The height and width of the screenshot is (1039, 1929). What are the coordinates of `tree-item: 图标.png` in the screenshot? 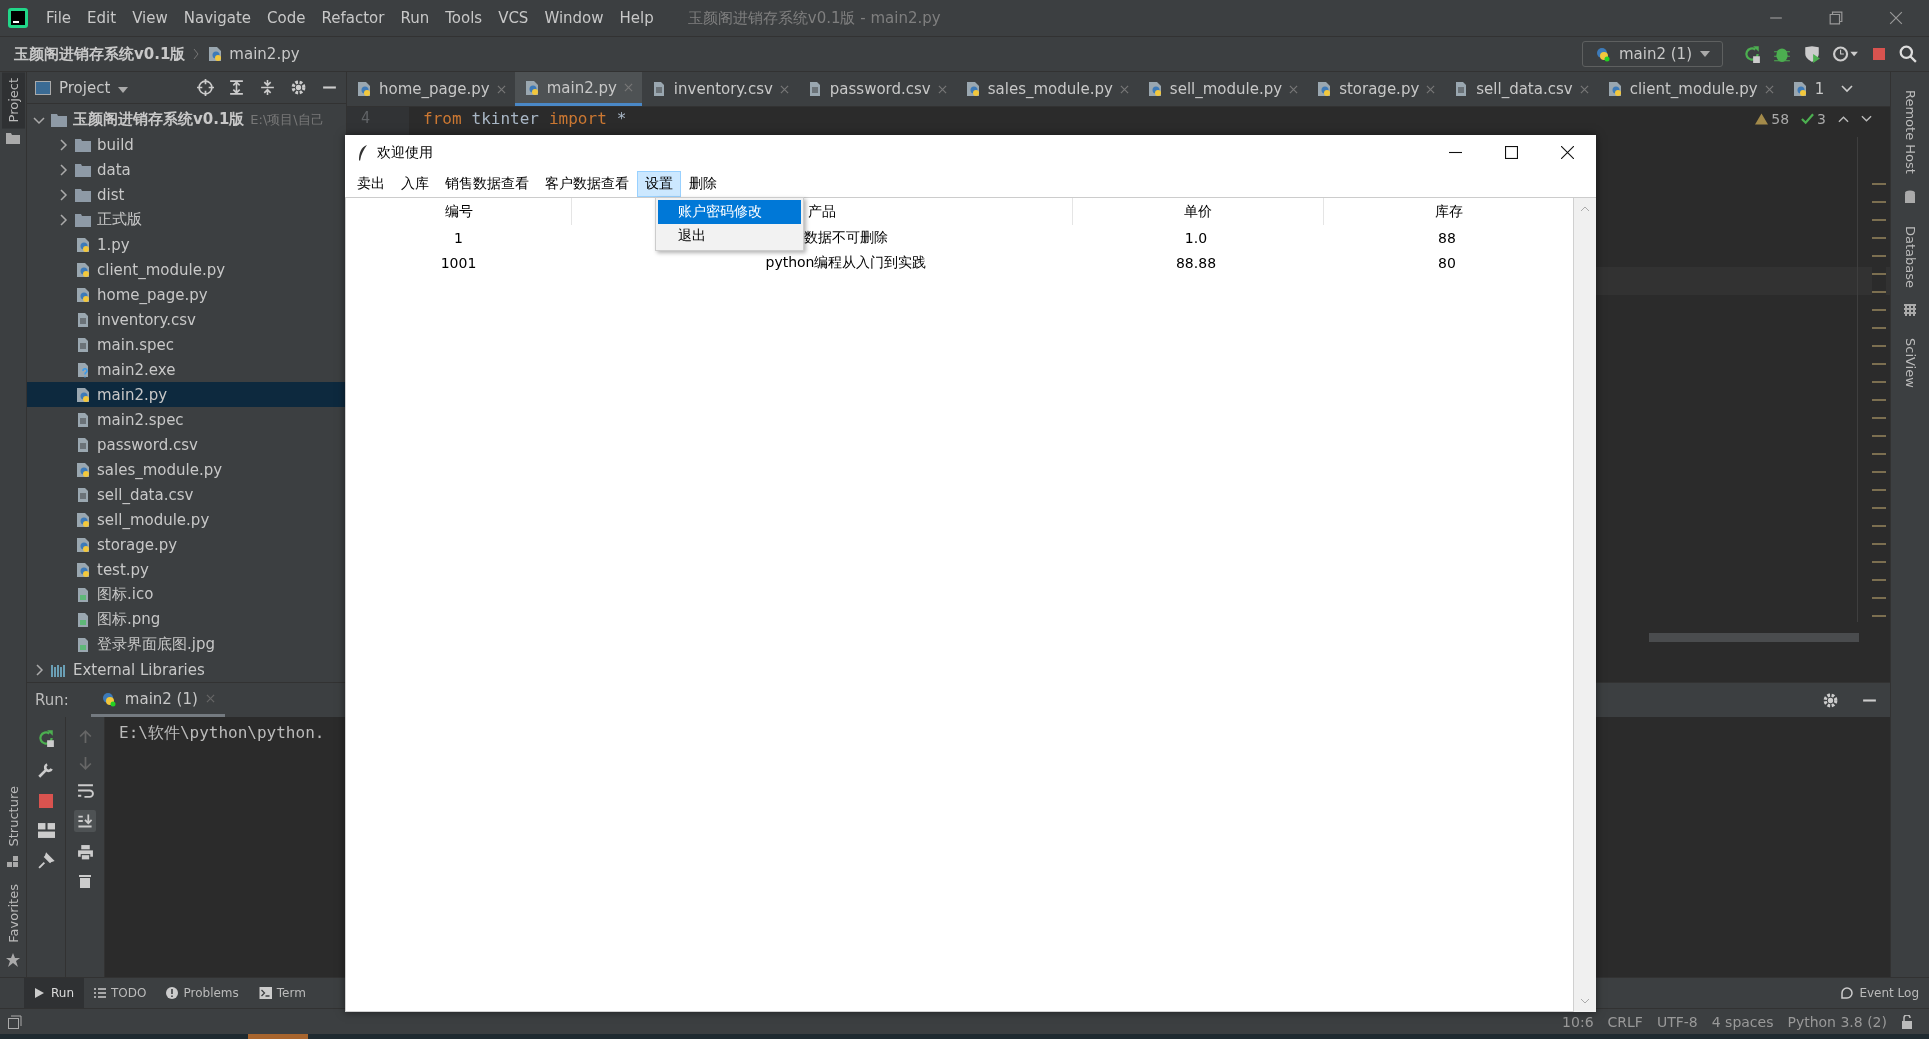 It's located at (129, 619).